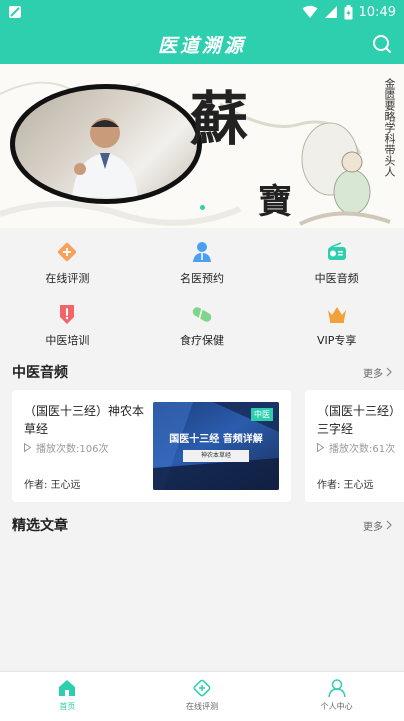 The image size is (404, 721). I want to click on app-bar: 医道溯源, so click(202, 44).